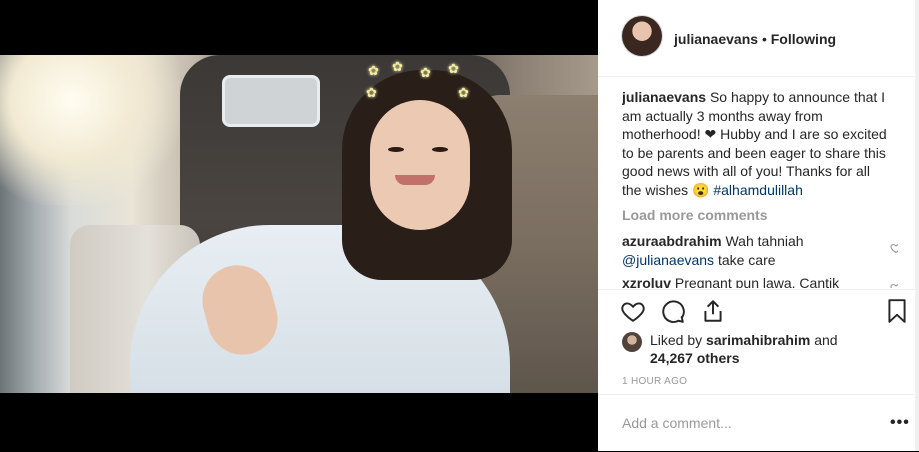 This screenshot has height=452, width=919. I want to click on comment-body: xzroluv Pregnant pun lawa. Cantik, so click(747, 281).